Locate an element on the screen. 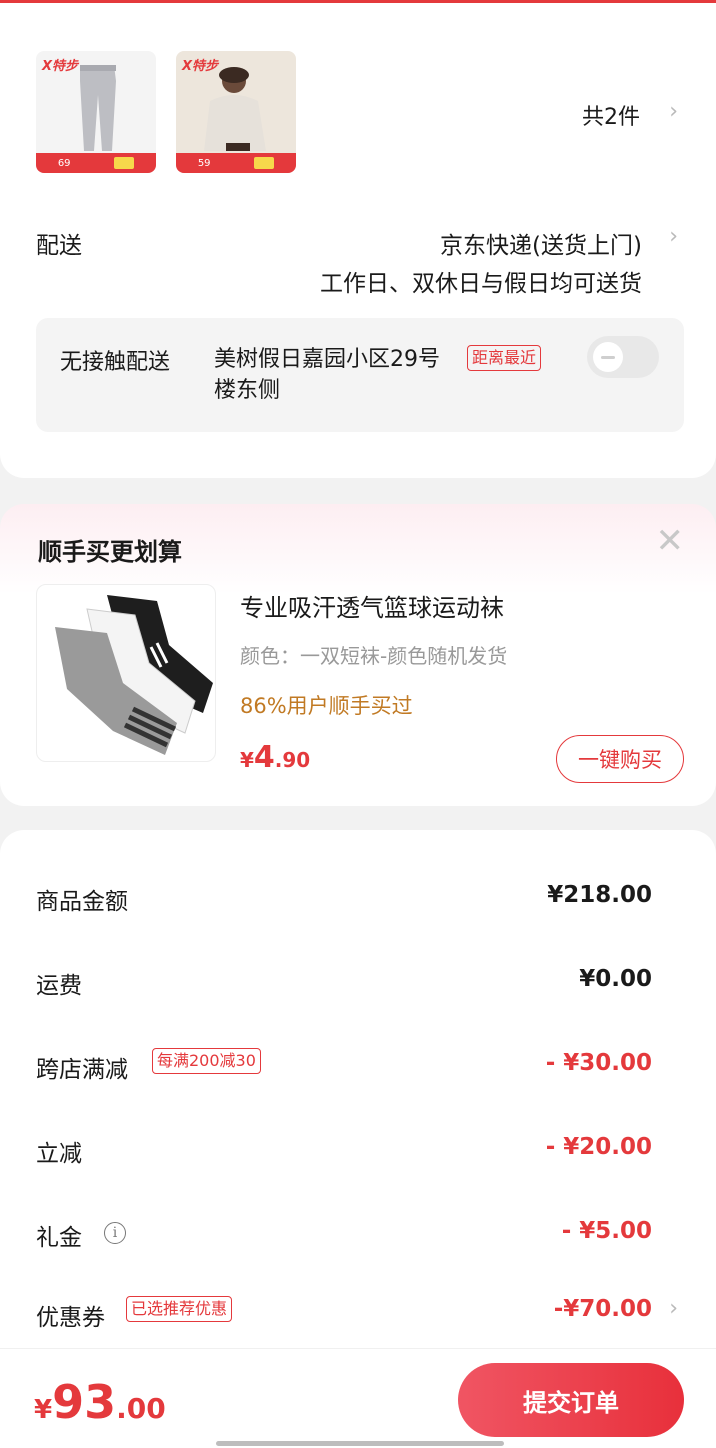 The height and width of the screenshot is (1448, 716). total-price: ¥93.00 is located at coordinates (100, 1402).